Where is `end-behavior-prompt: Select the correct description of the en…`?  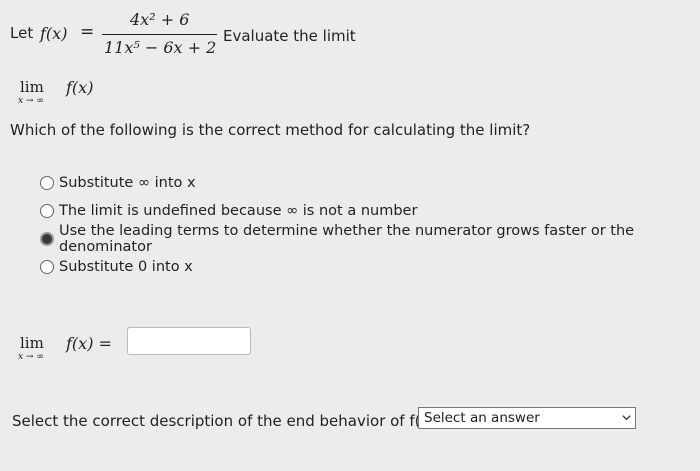
end-behavior-prompt: Select the correct description of the en… is located at coordinates (228, 421).